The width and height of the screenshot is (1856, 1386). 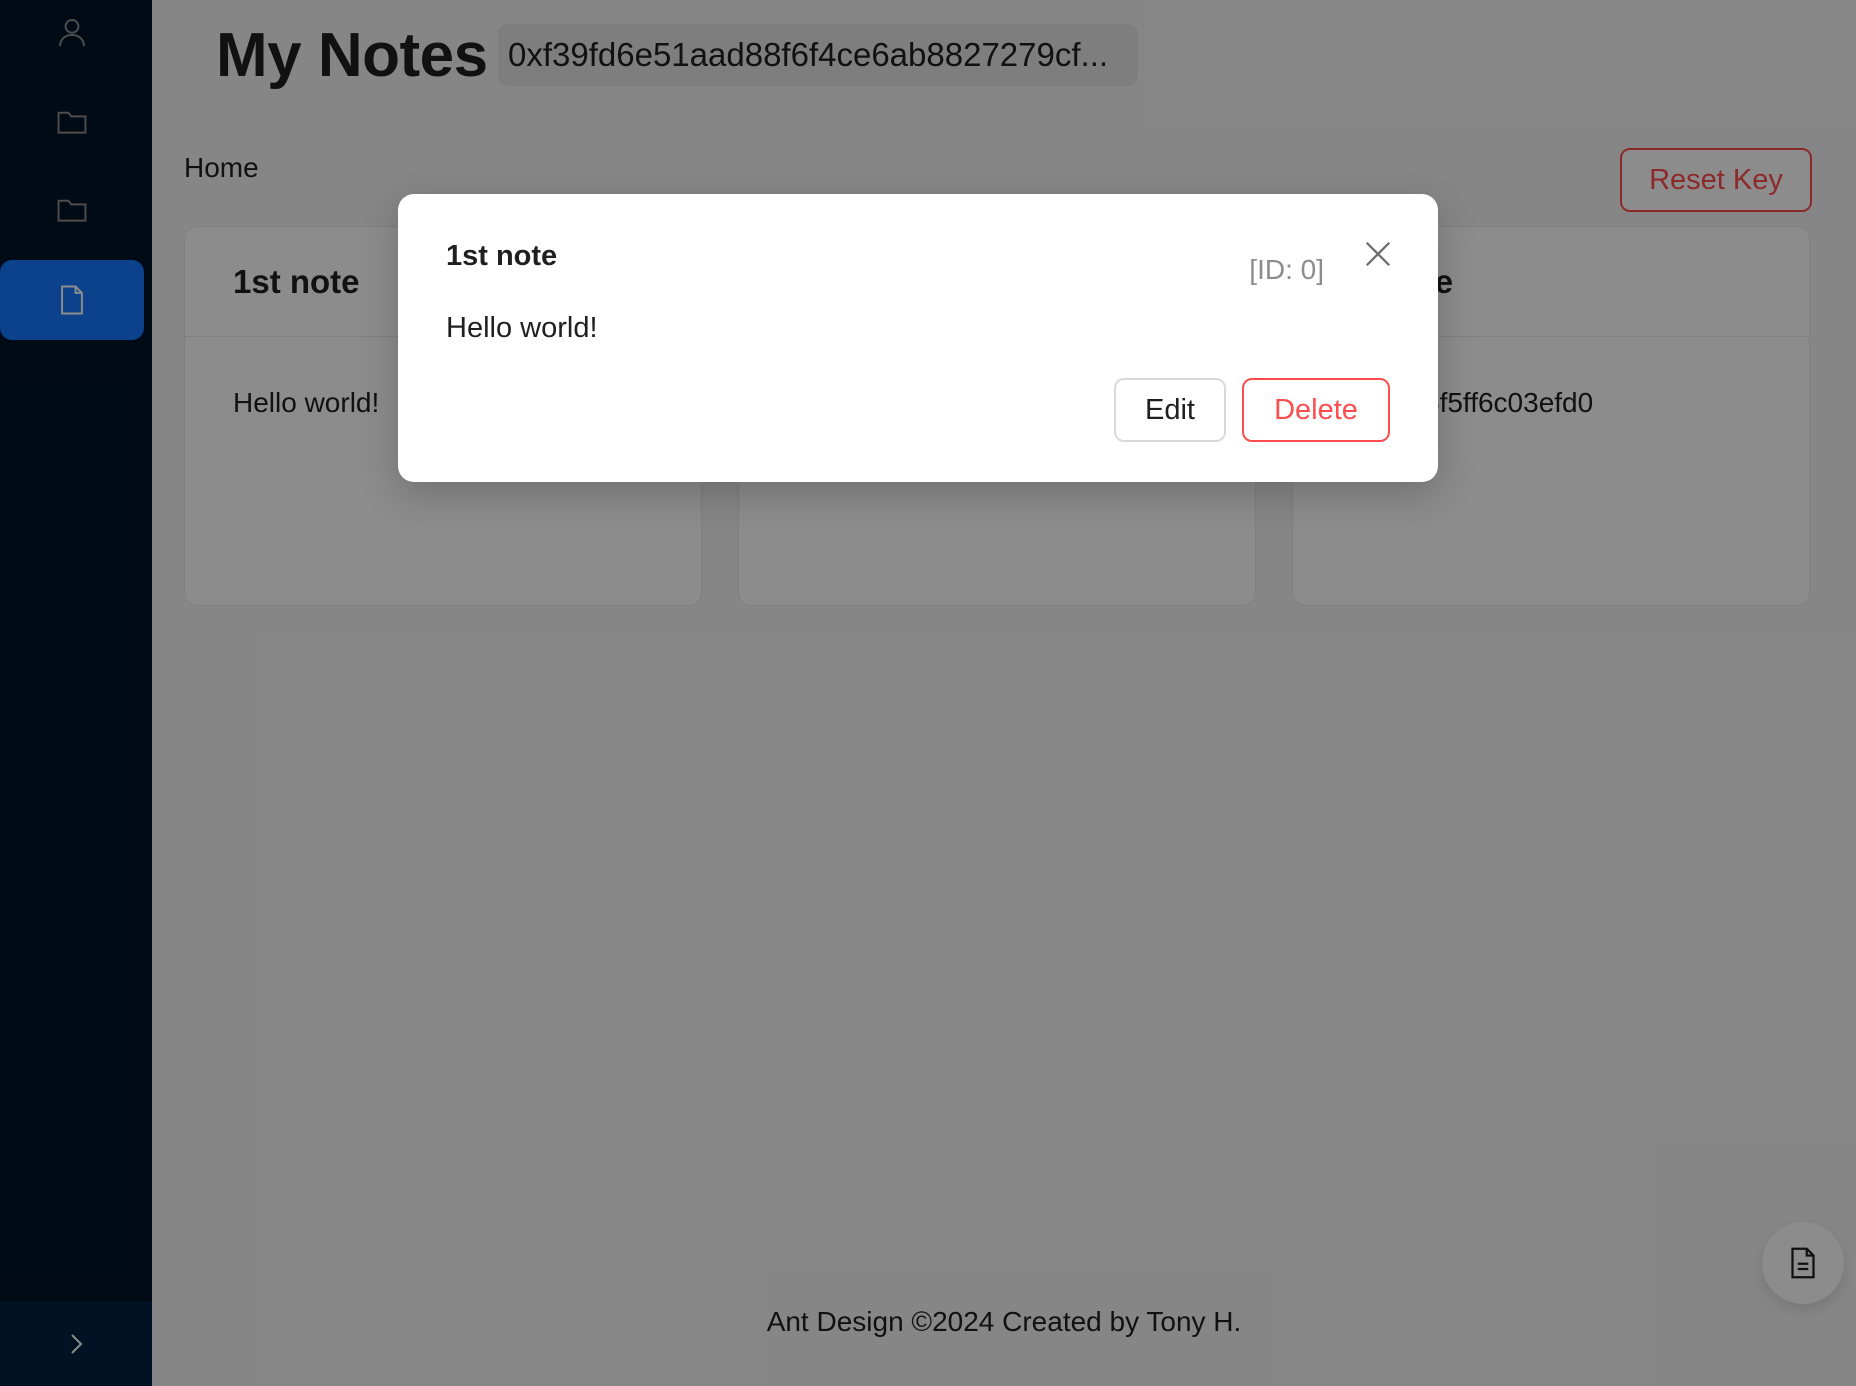 I want to click on modal-close-button, so click(x=1378, y=254).